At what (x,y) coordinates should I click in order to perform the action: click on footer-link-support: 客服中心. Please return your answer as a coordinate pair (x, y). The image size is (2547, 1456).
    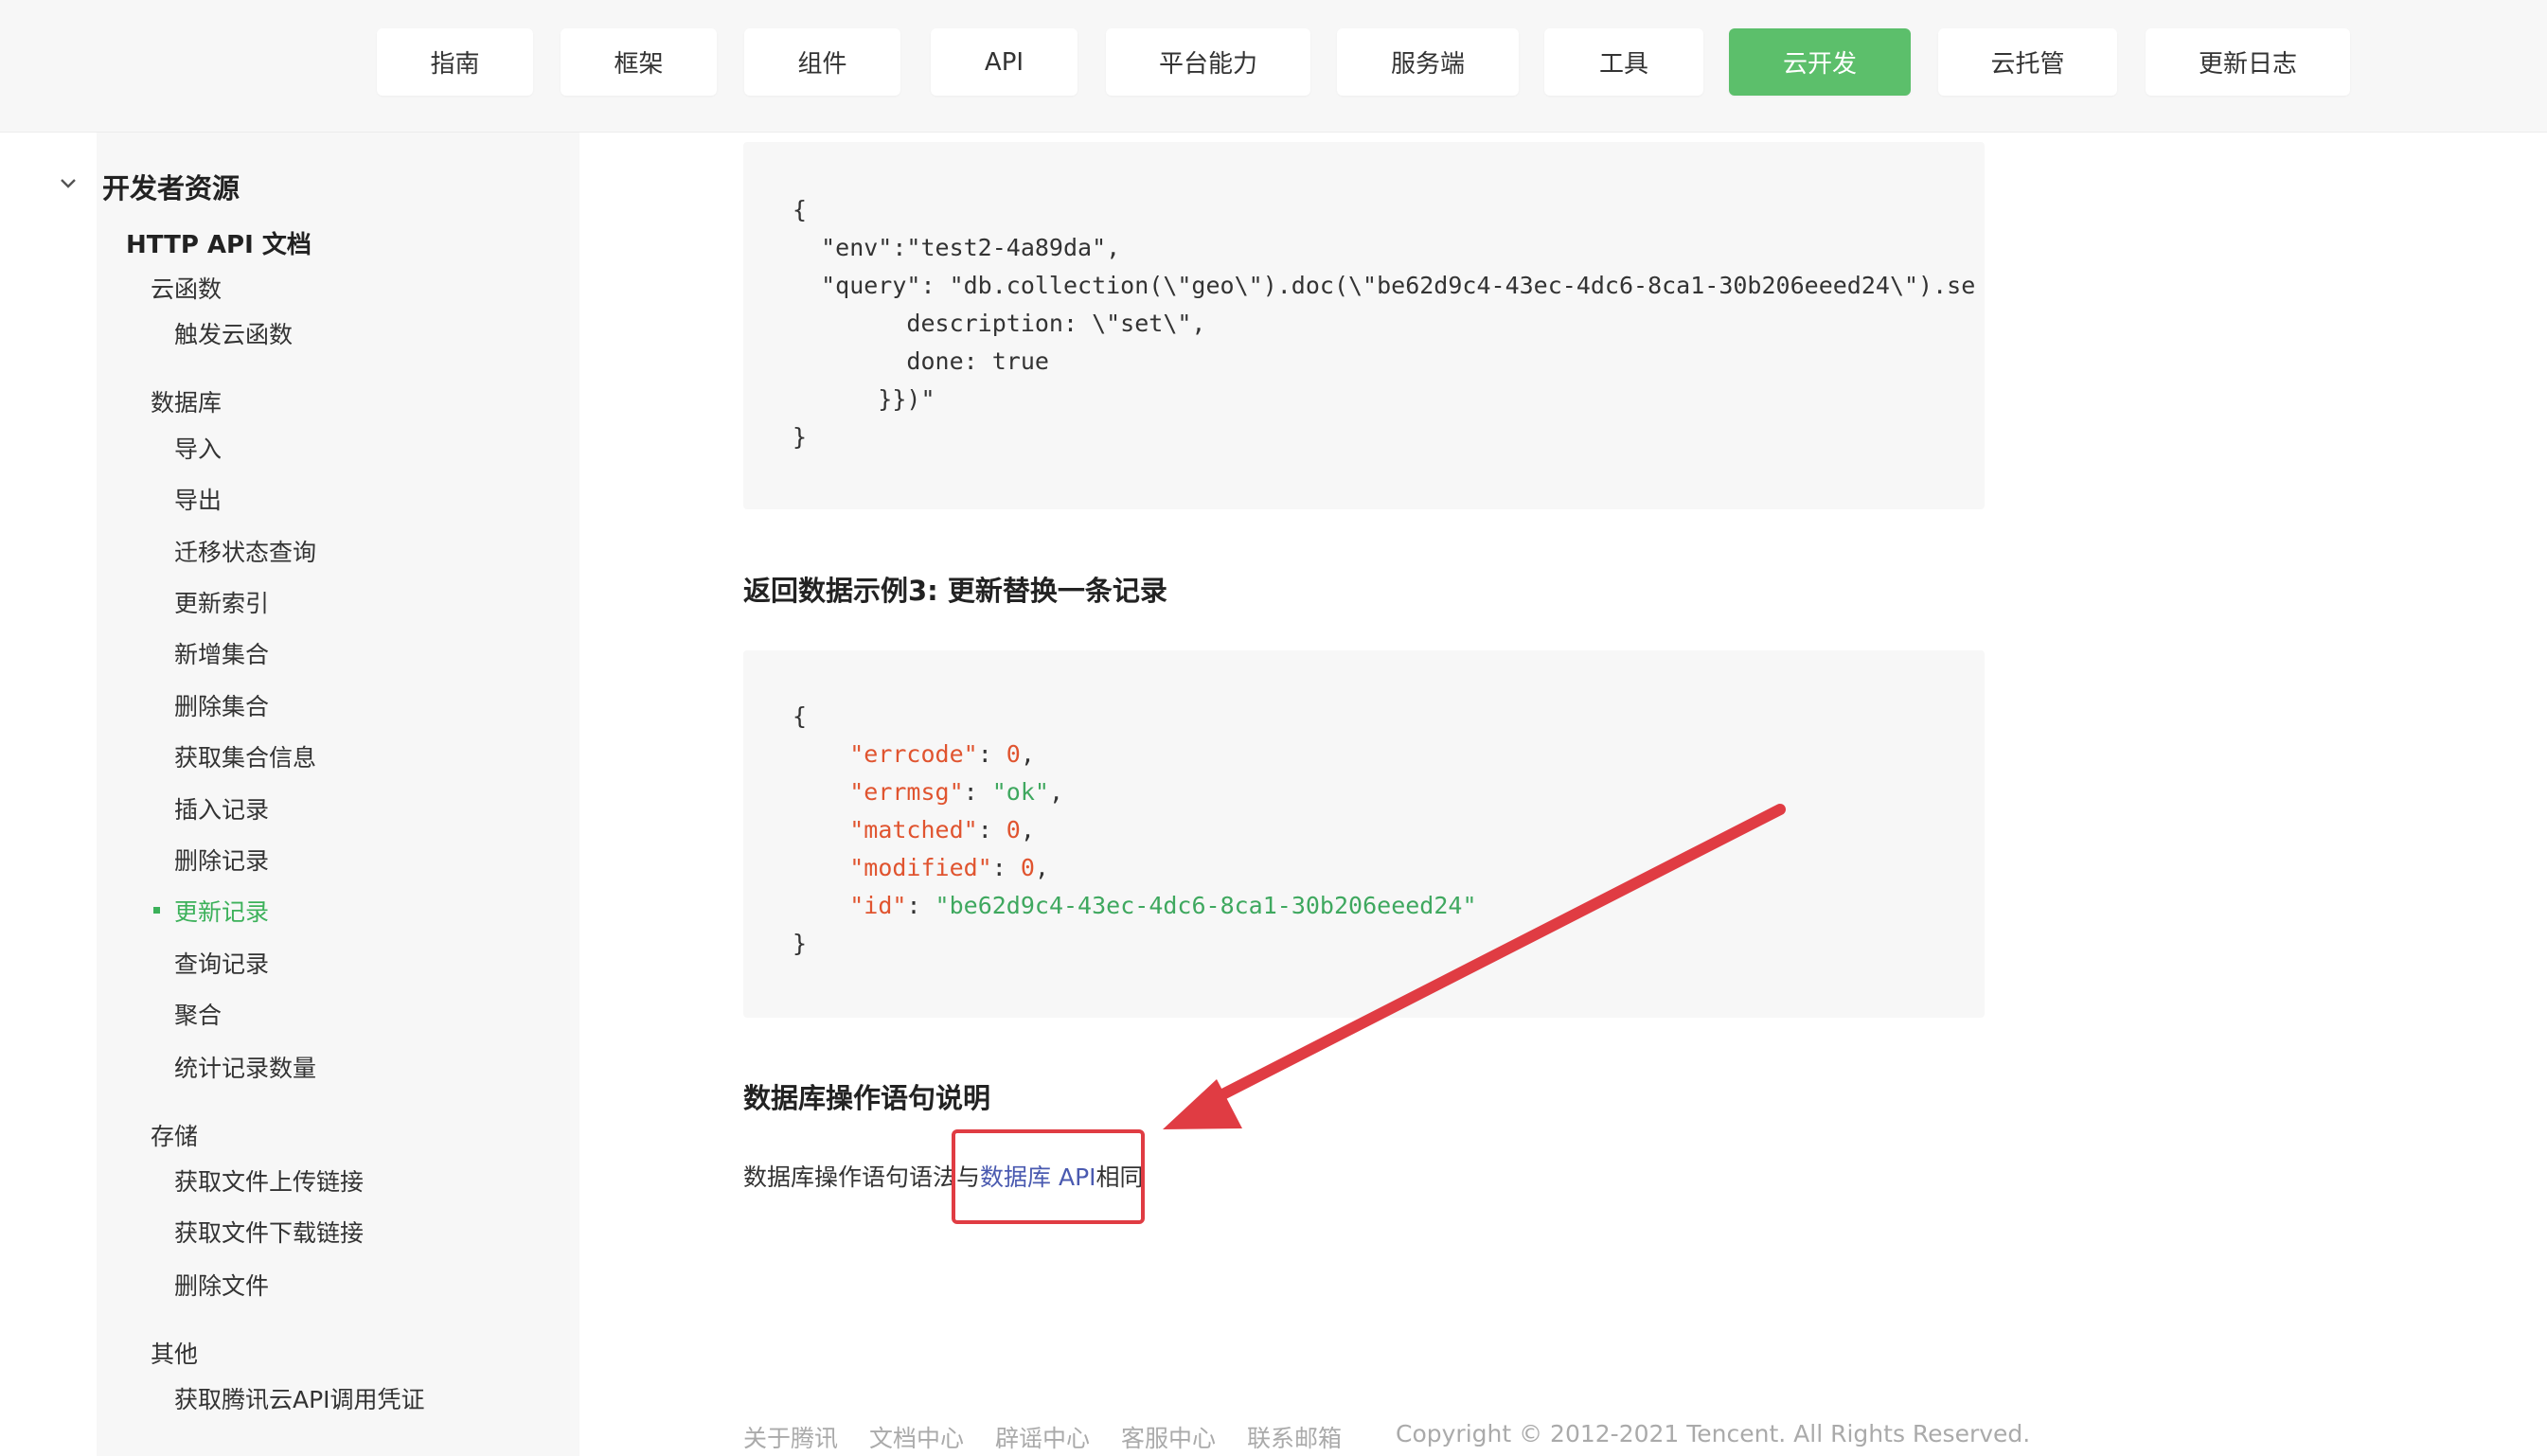
    Looking at the image, I should click on (1168, 1437).